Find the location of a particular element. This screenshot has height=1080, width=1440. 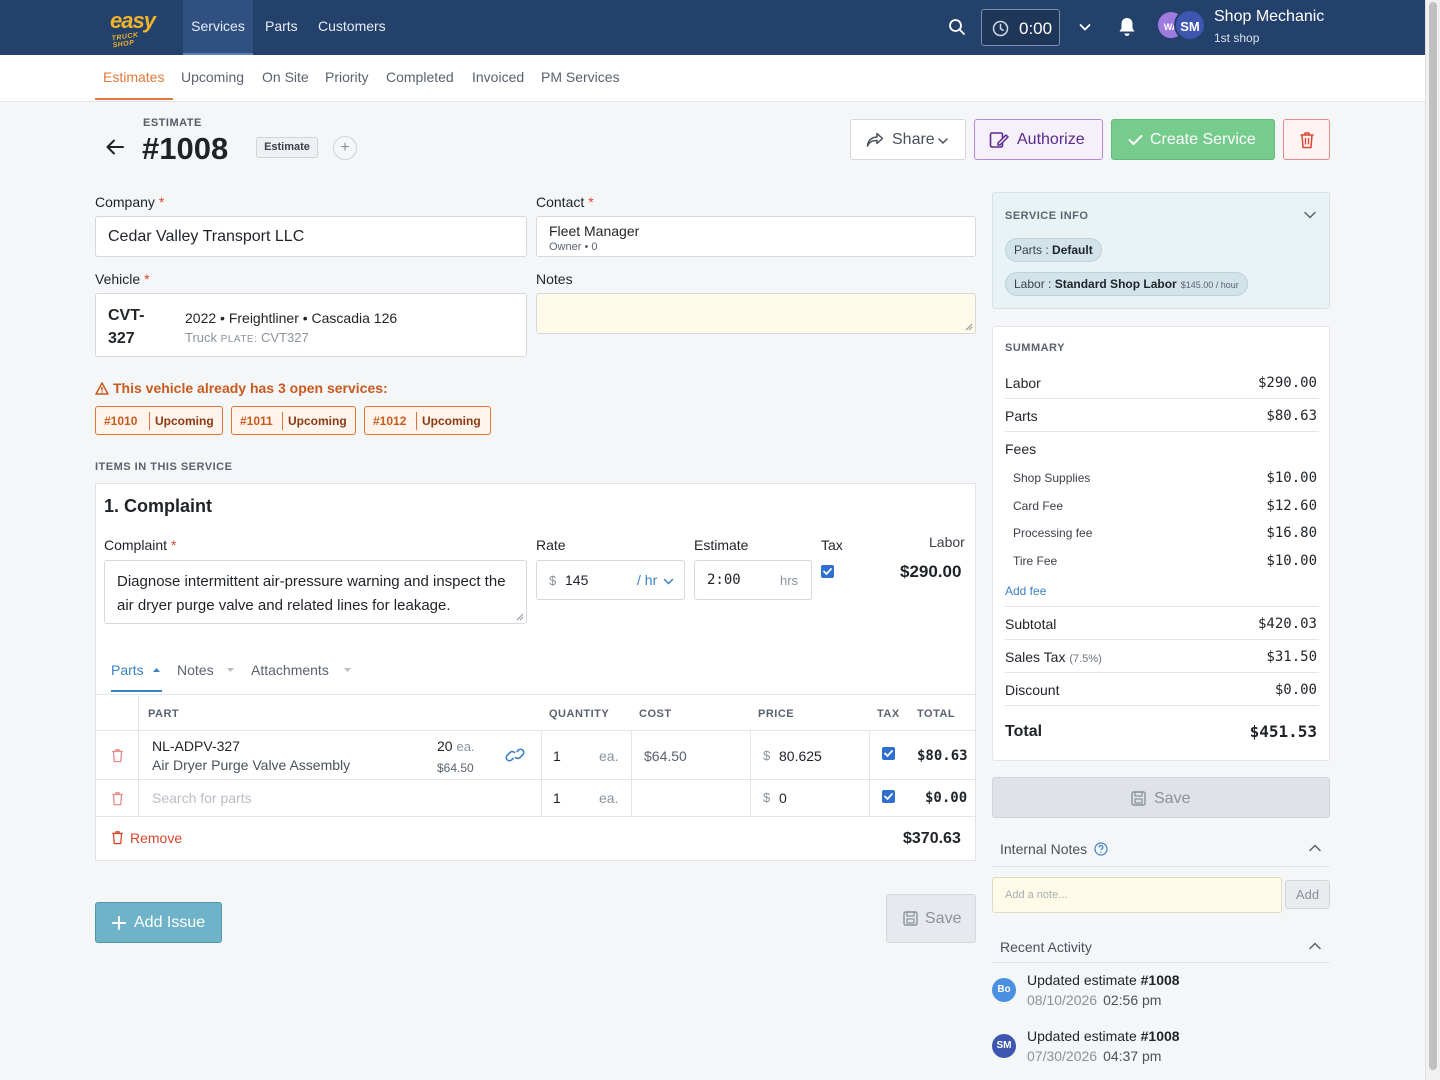

activity-text: Updated estimate #1008 is located at coordinates (1103, 1036).